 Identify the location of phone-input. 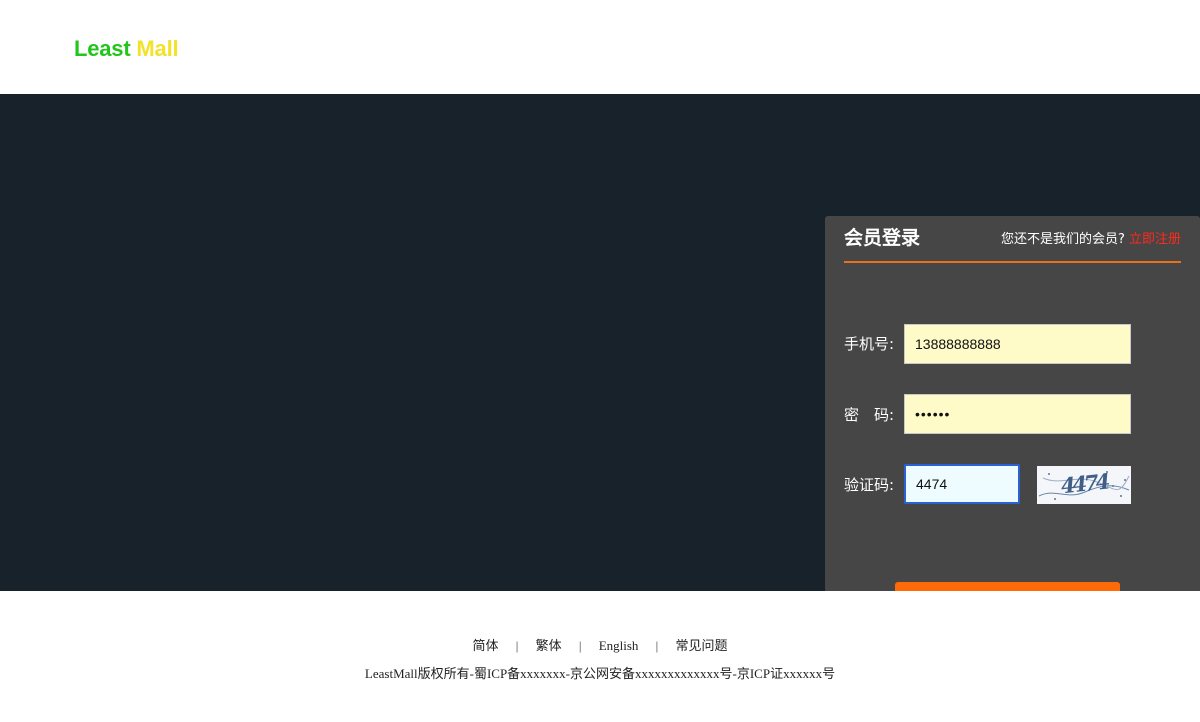
(1017, 344).